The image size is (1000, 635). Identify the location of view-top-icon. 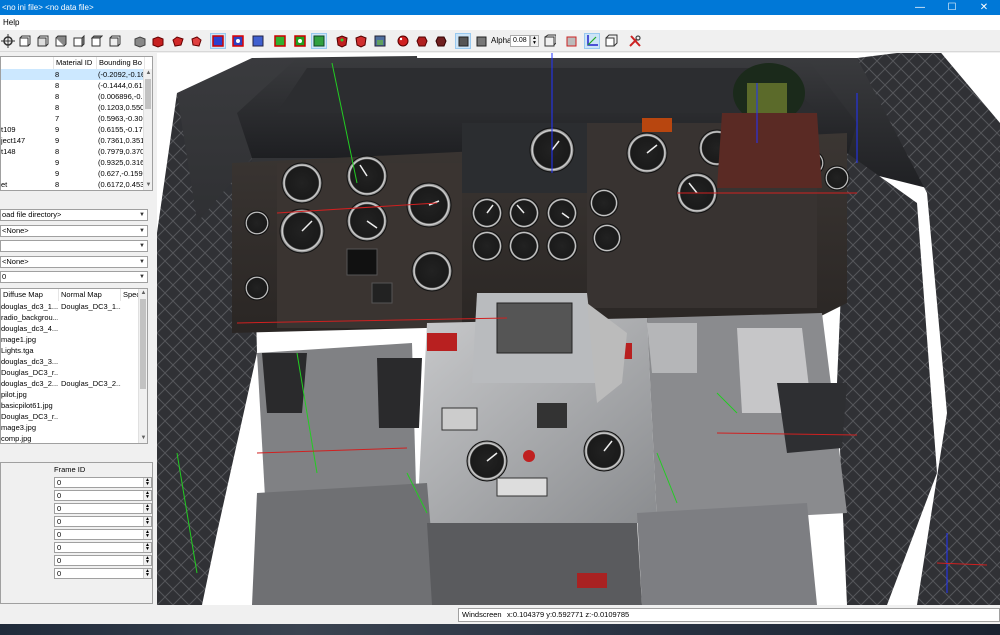
(96, 41).